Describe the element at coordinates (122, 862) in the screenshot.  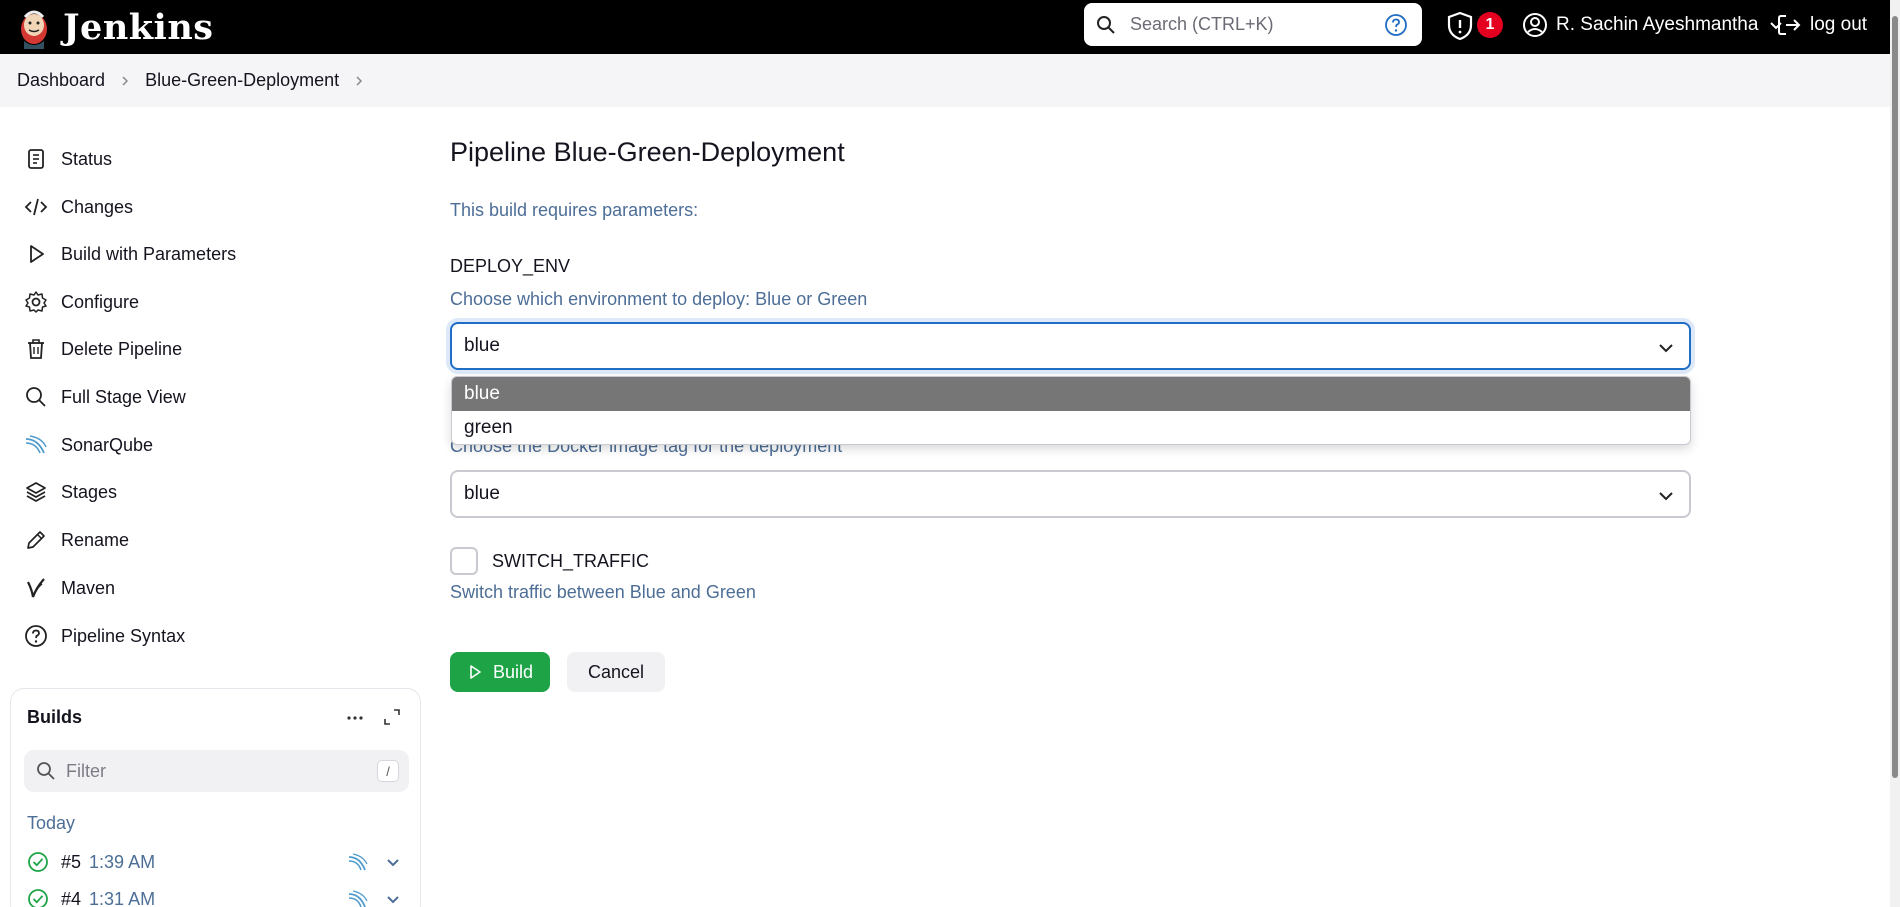
I see `build-time: 1:39 AM` at that location.